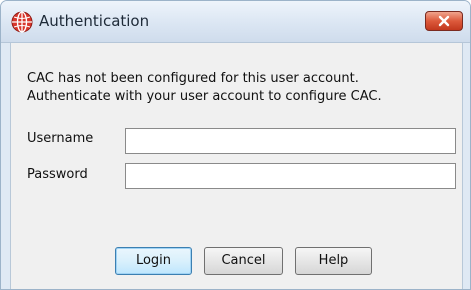  I want to click on password-label: Password, so click(57, 174).